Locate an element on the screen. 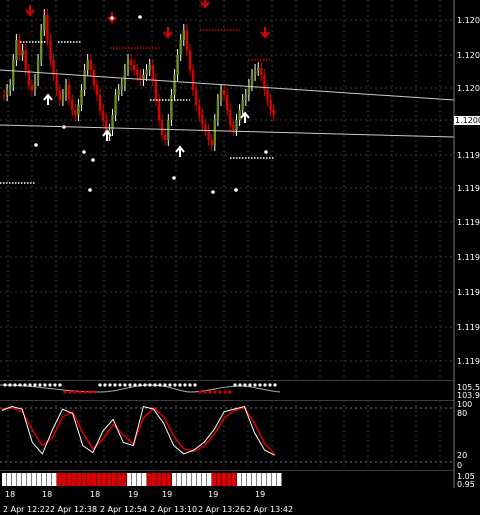 The height and width of the screenshot is (515, 480). time-axis-label: 2 Apr 13:42 is located at coordinates (270, 509).